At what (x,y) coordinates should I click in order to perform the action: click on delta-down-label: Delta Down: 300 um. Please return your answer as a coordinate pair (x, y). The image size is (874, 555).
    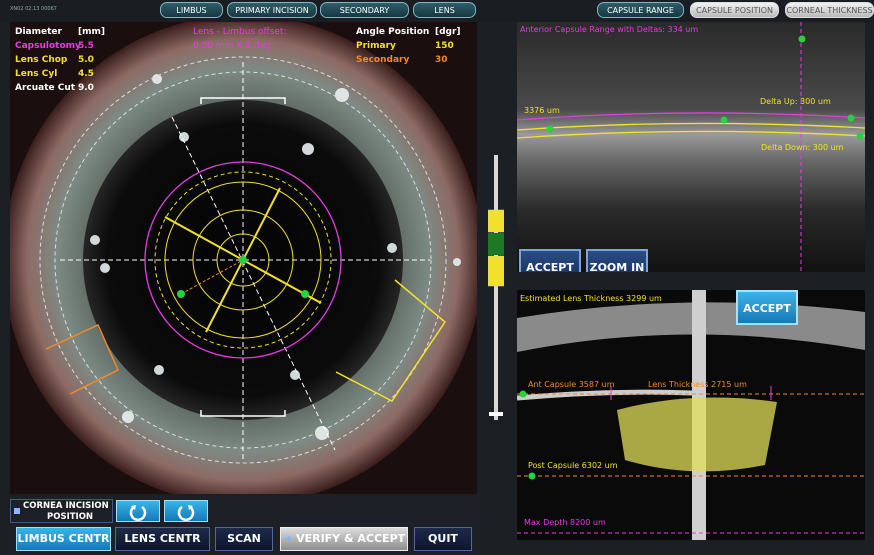
    Looking at the image, I should click on (802, 147).